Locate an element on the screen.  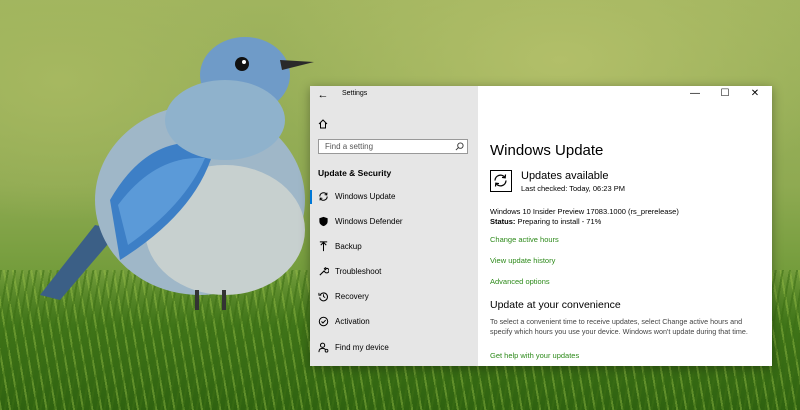
sidebar-item-recovery: Recovery is located at coordinates (394, 297).